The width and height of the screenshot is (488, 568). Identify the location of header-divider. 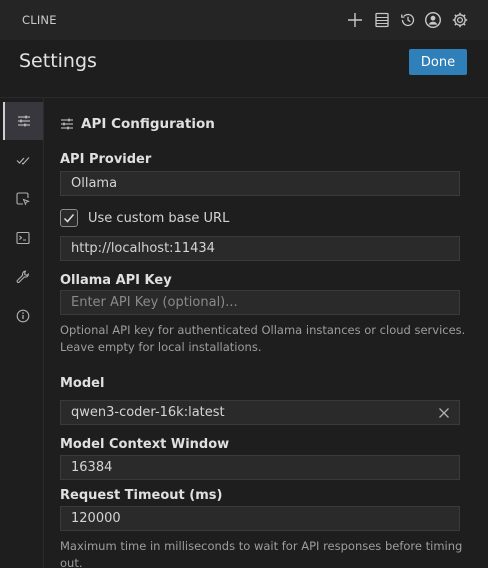
(244, 97).